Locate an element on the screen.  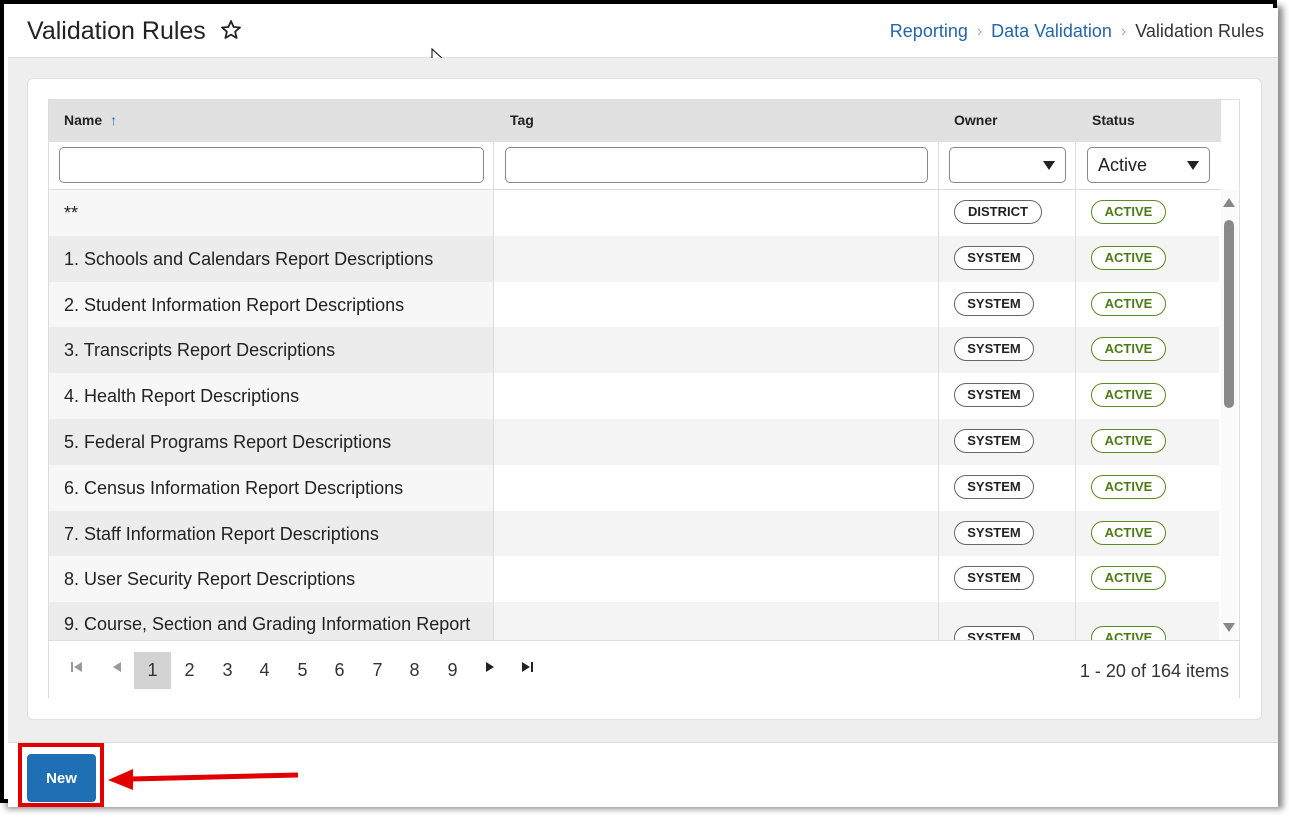
rule-name: 3. Transcripts Report Descriptions is located at coordinates (199, 350).